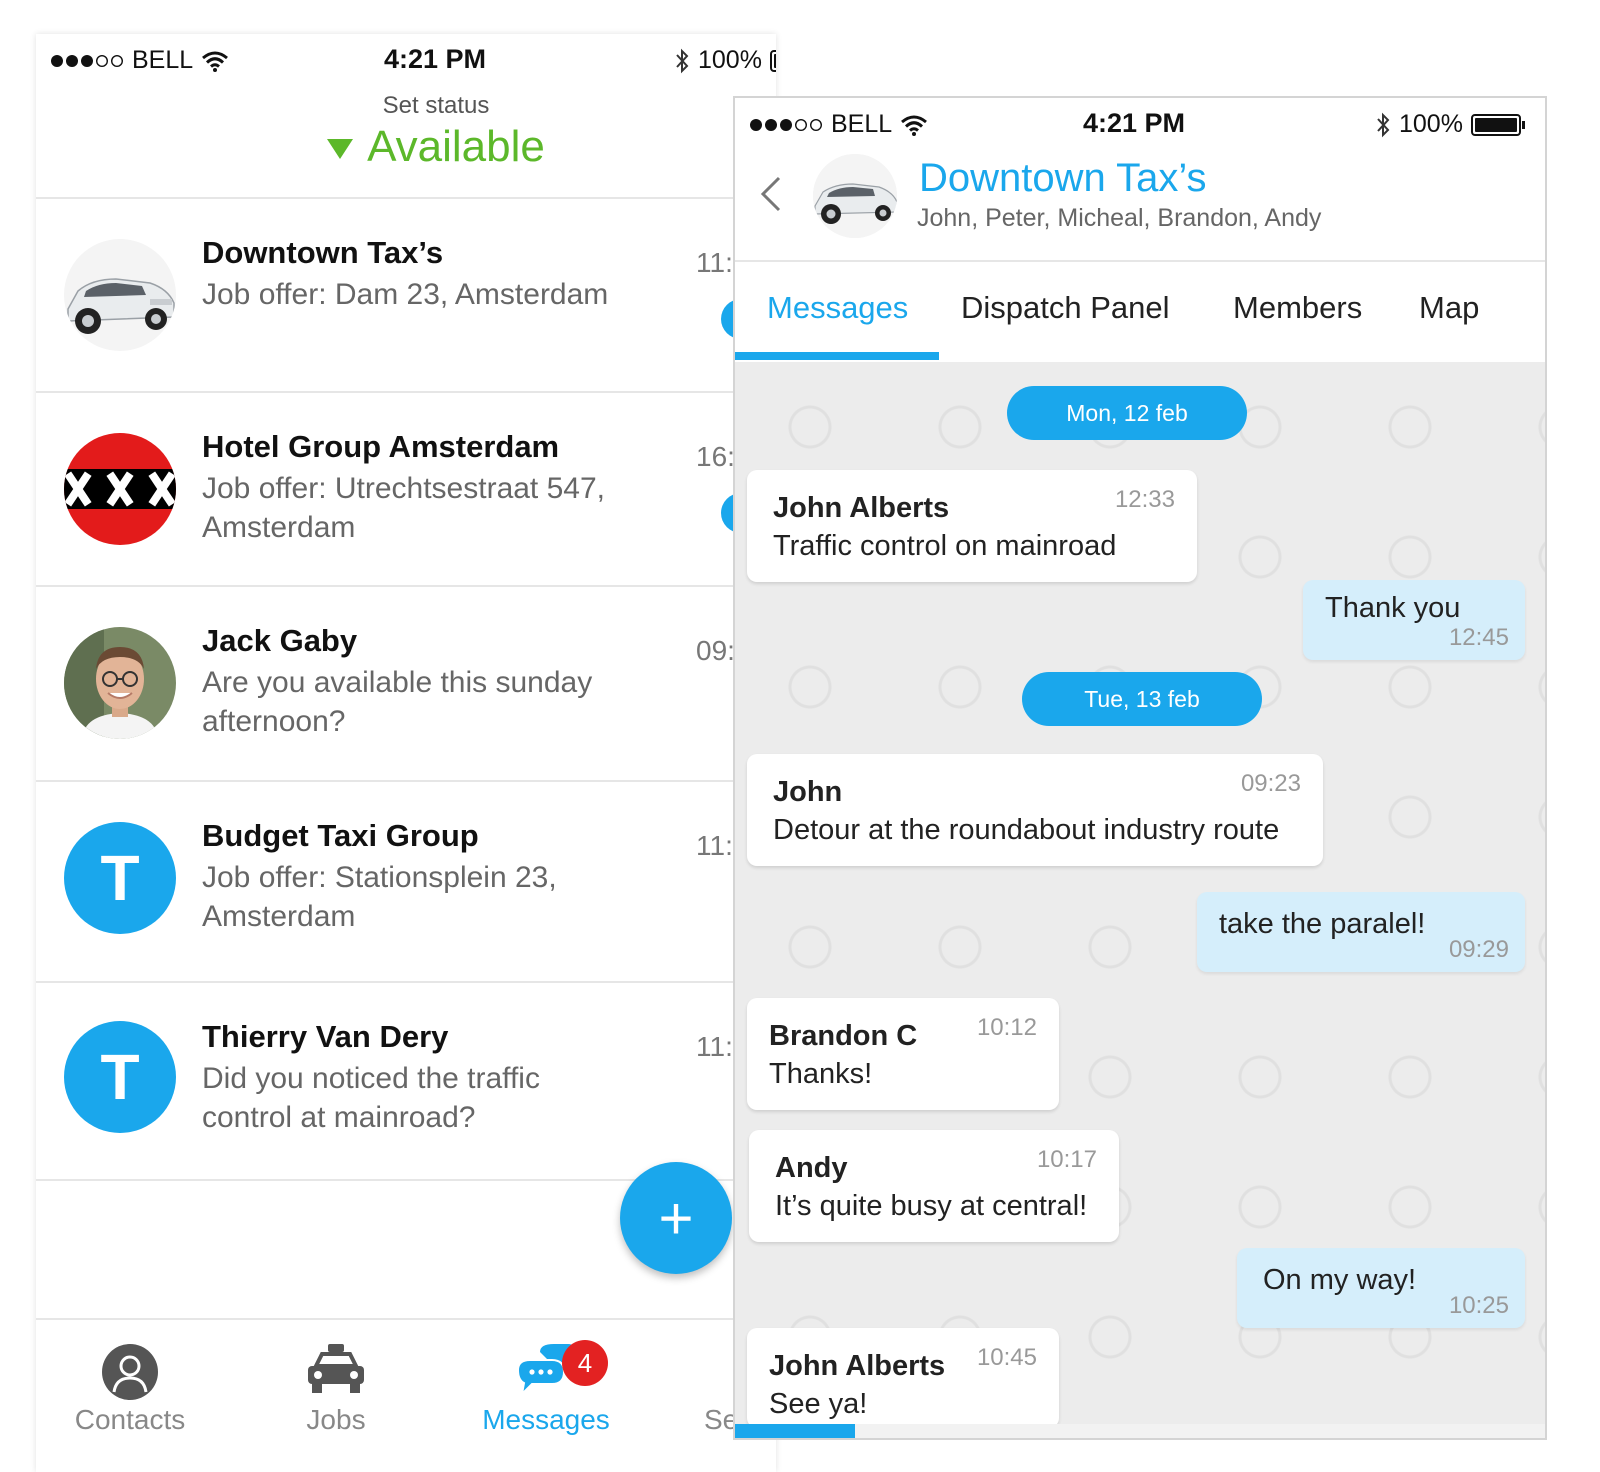  Describe the element at coordinates (795, 1431) in the screenshot. I see `compose-accent` at that location.